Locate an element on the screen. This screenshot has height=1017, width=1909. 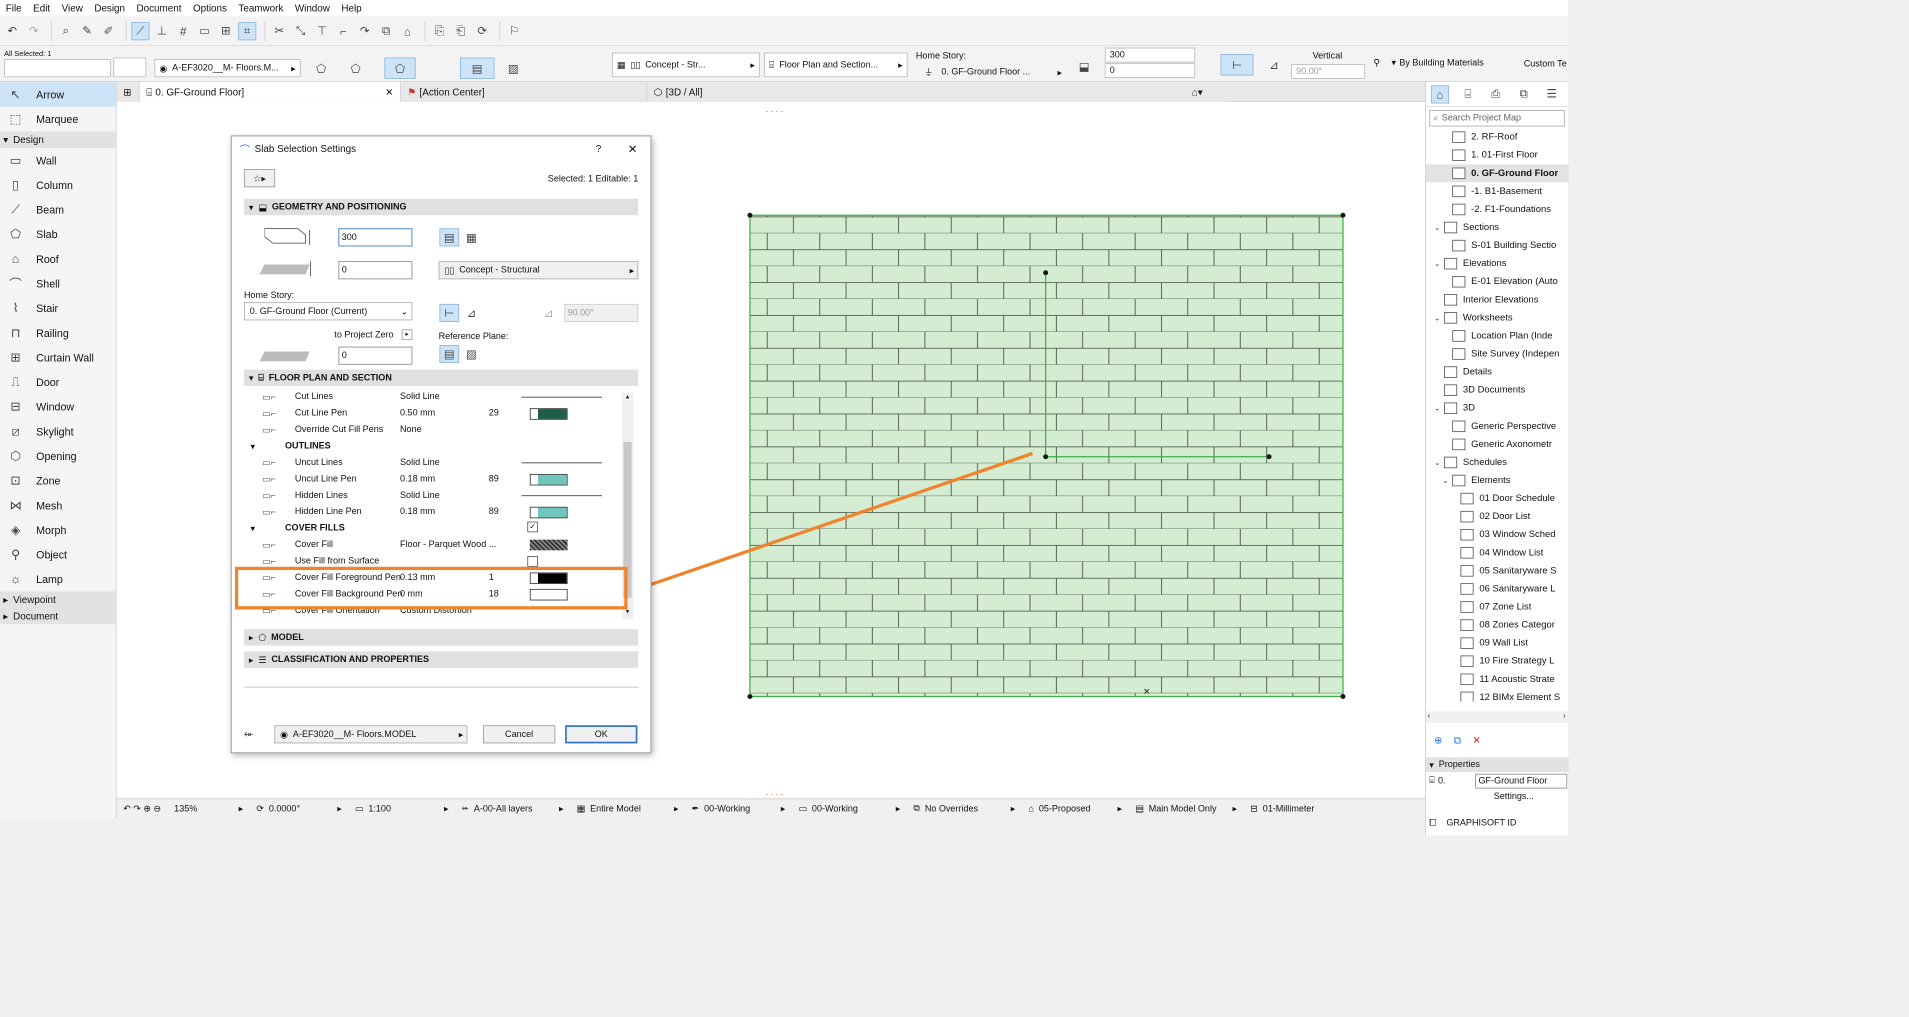
tool-skylight: ⧄ Skylight is located at coordinates (58, 431).